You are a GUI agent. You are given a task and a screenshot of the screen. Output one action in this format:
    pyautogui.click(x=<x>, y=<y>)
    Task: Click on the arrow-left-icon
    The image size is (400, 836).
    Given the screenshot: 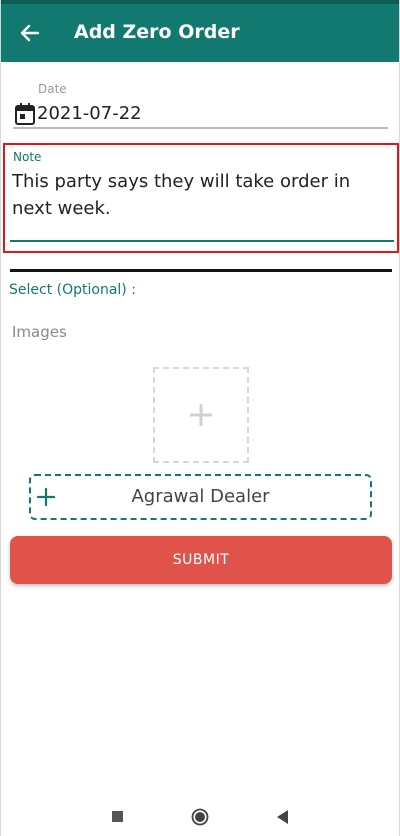 What is the action you would take?
    pyautogui.click(x=30, y=33)
    